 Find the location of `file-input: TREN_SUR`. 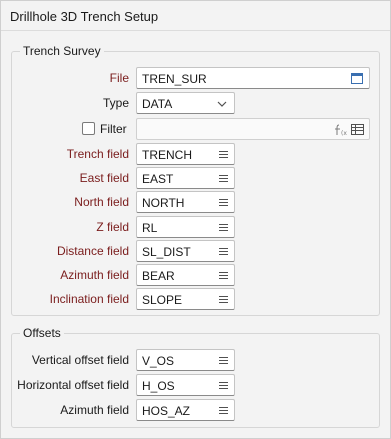

file-input: TREN_SUR is located at coordinates (253, 78).